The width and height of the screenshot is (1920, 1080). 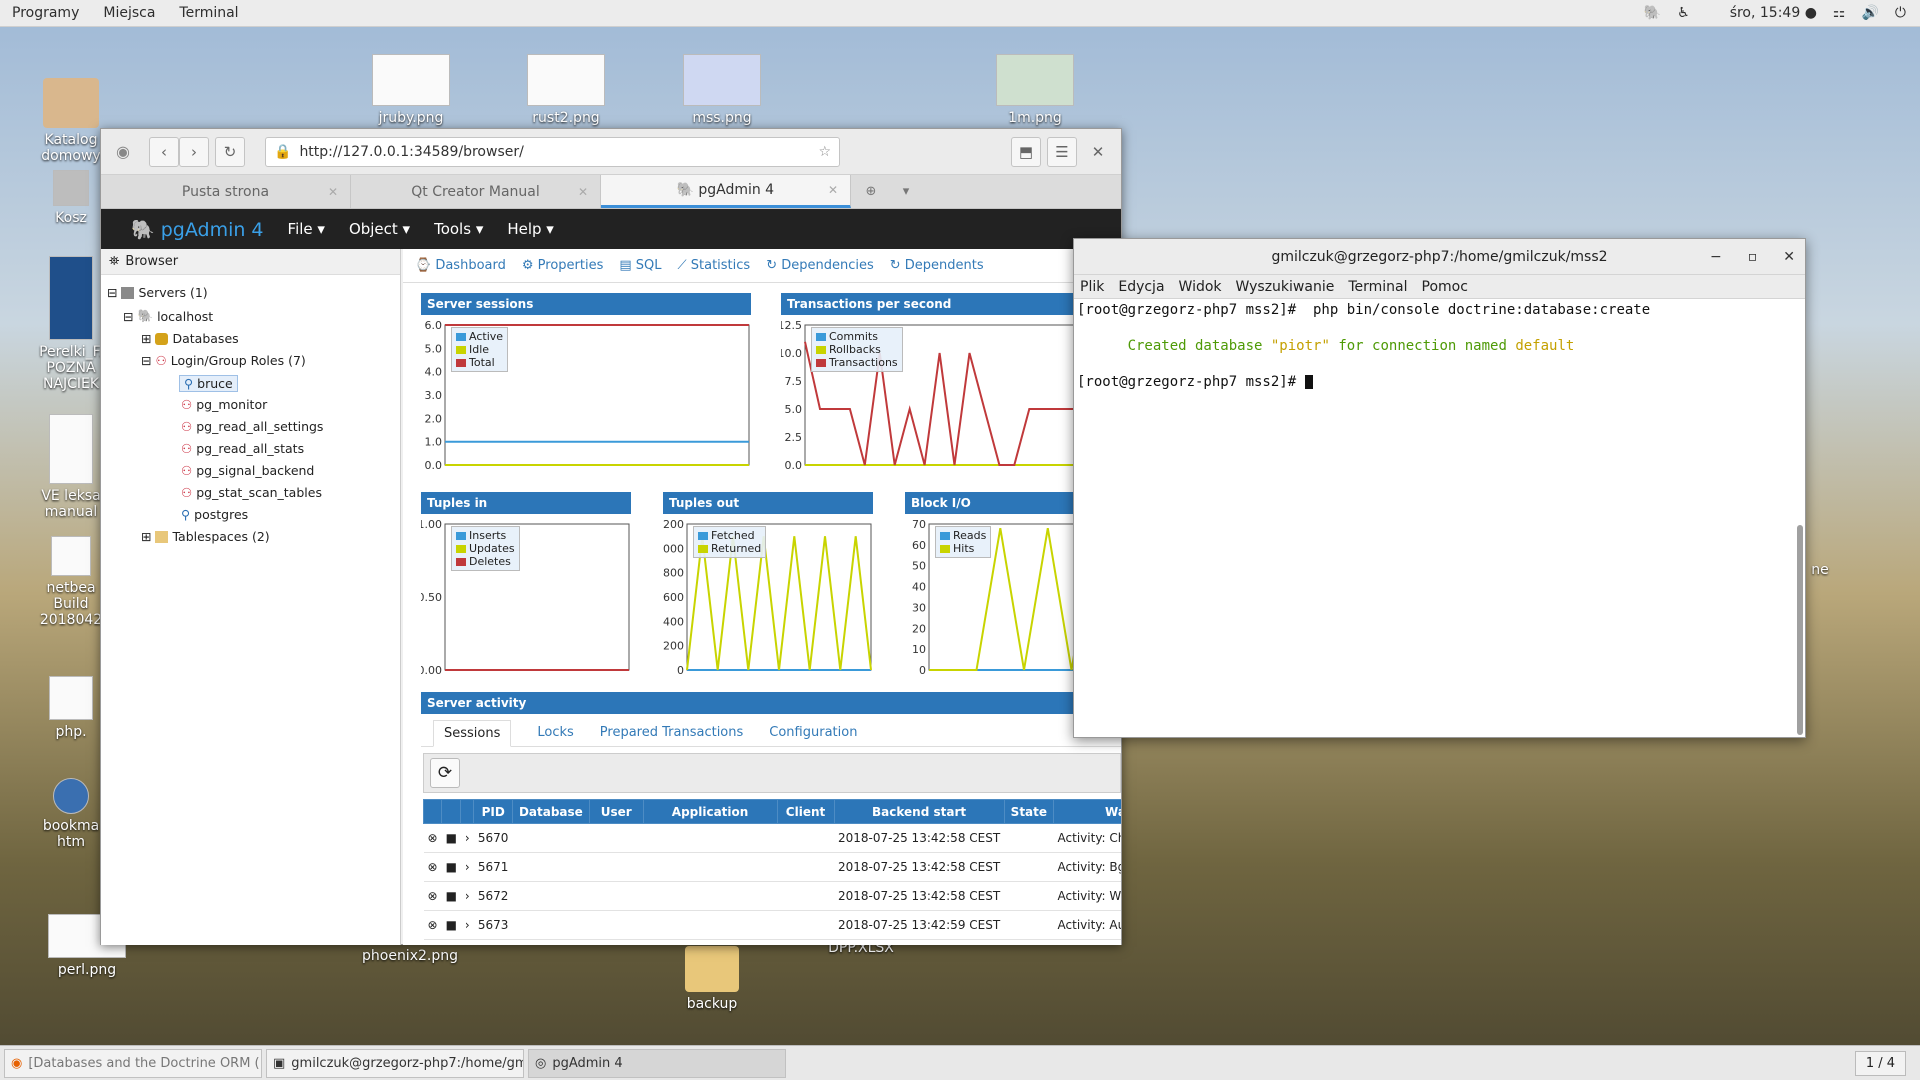 I want to click on column-header-database: Database, so click(x=550, y=811).